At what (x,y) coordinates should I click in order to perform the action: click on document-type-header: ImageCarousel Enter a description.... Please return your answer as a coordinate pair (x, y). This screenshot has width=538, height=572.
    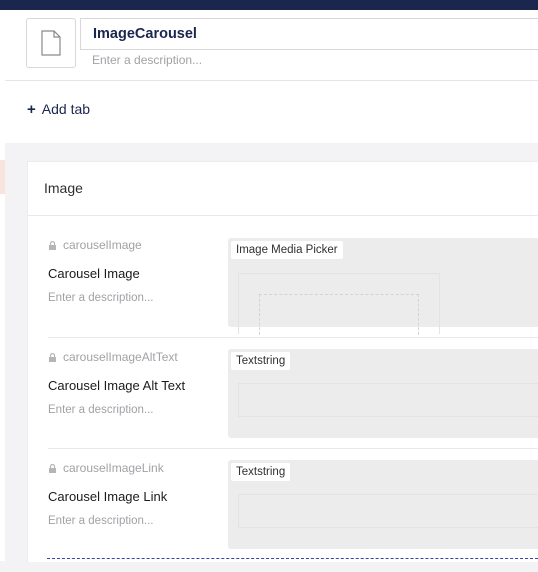
    Looking at the image, I should click on (271, 45).